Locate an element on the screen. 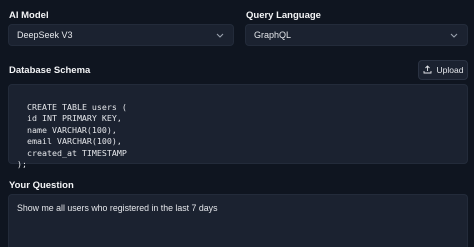  upload-button: Upload is located at coordinates (443, 70).